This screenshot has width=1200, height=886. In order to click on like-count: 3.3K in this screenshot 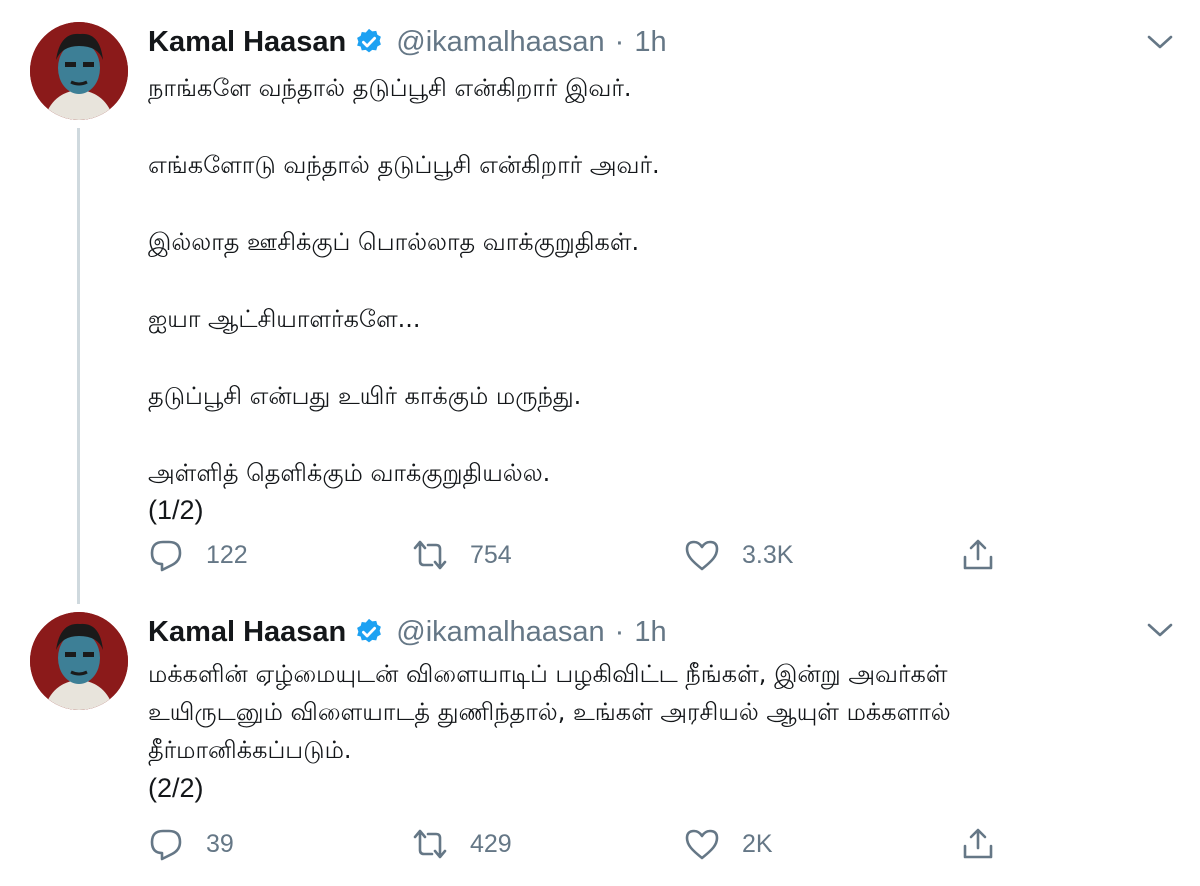, I will do `click(768, 554)`.